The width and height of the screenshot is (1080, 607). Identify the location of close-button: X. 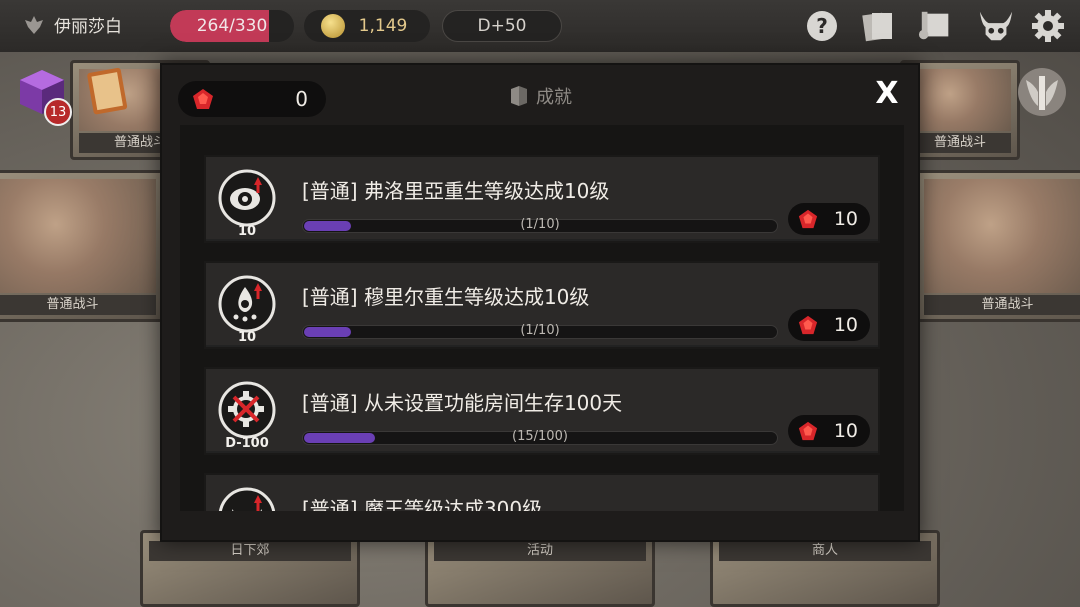
(887, 94).